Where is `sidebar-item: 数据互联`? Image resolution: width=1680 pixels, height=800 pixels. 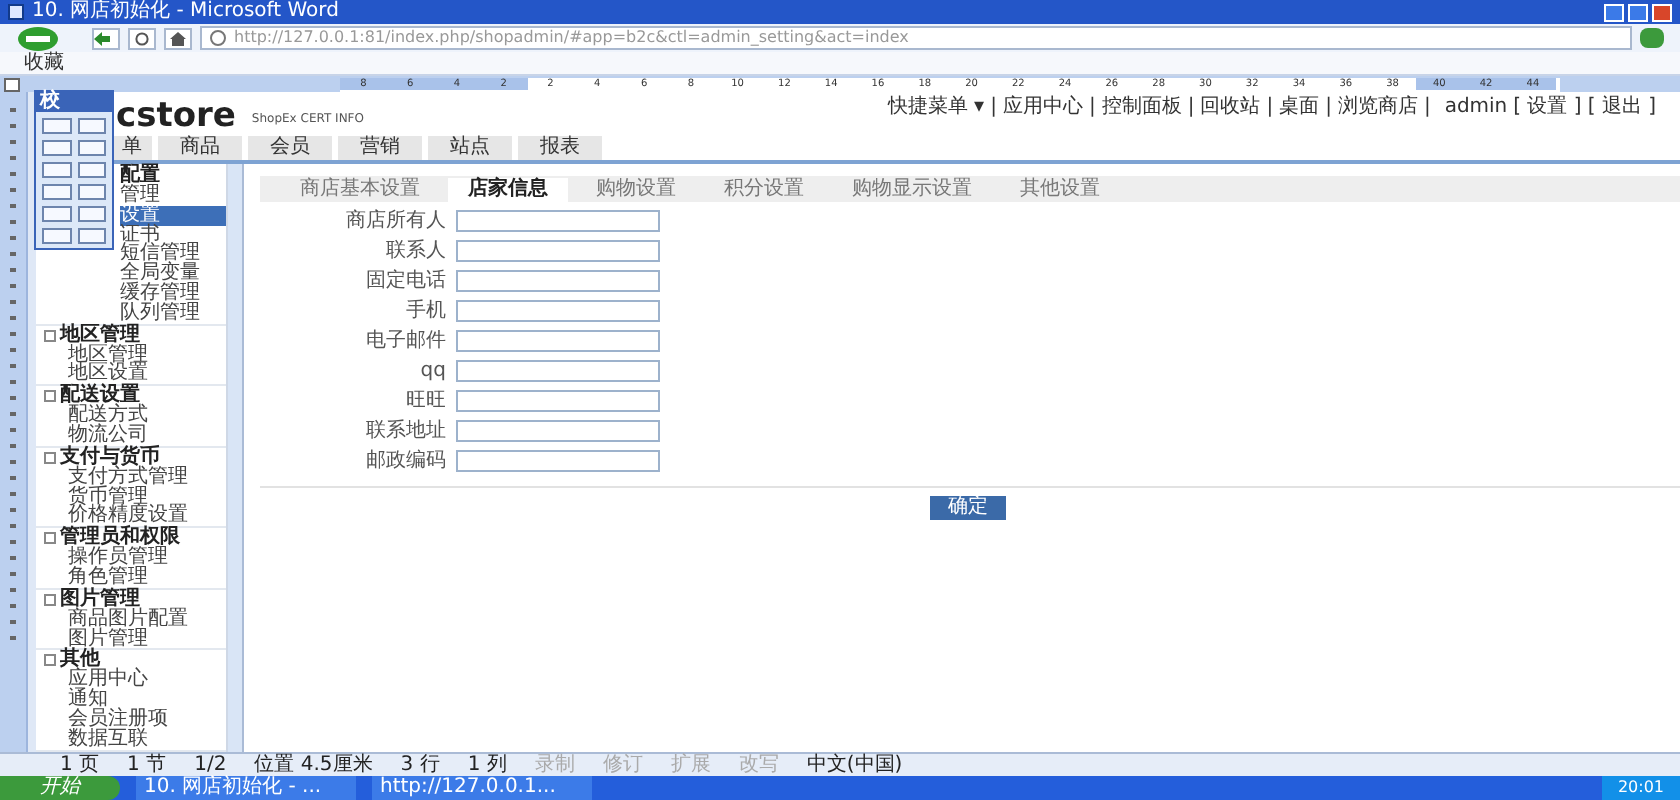
sidebar-item: 数据互联 is located at coordinates (135, 739).